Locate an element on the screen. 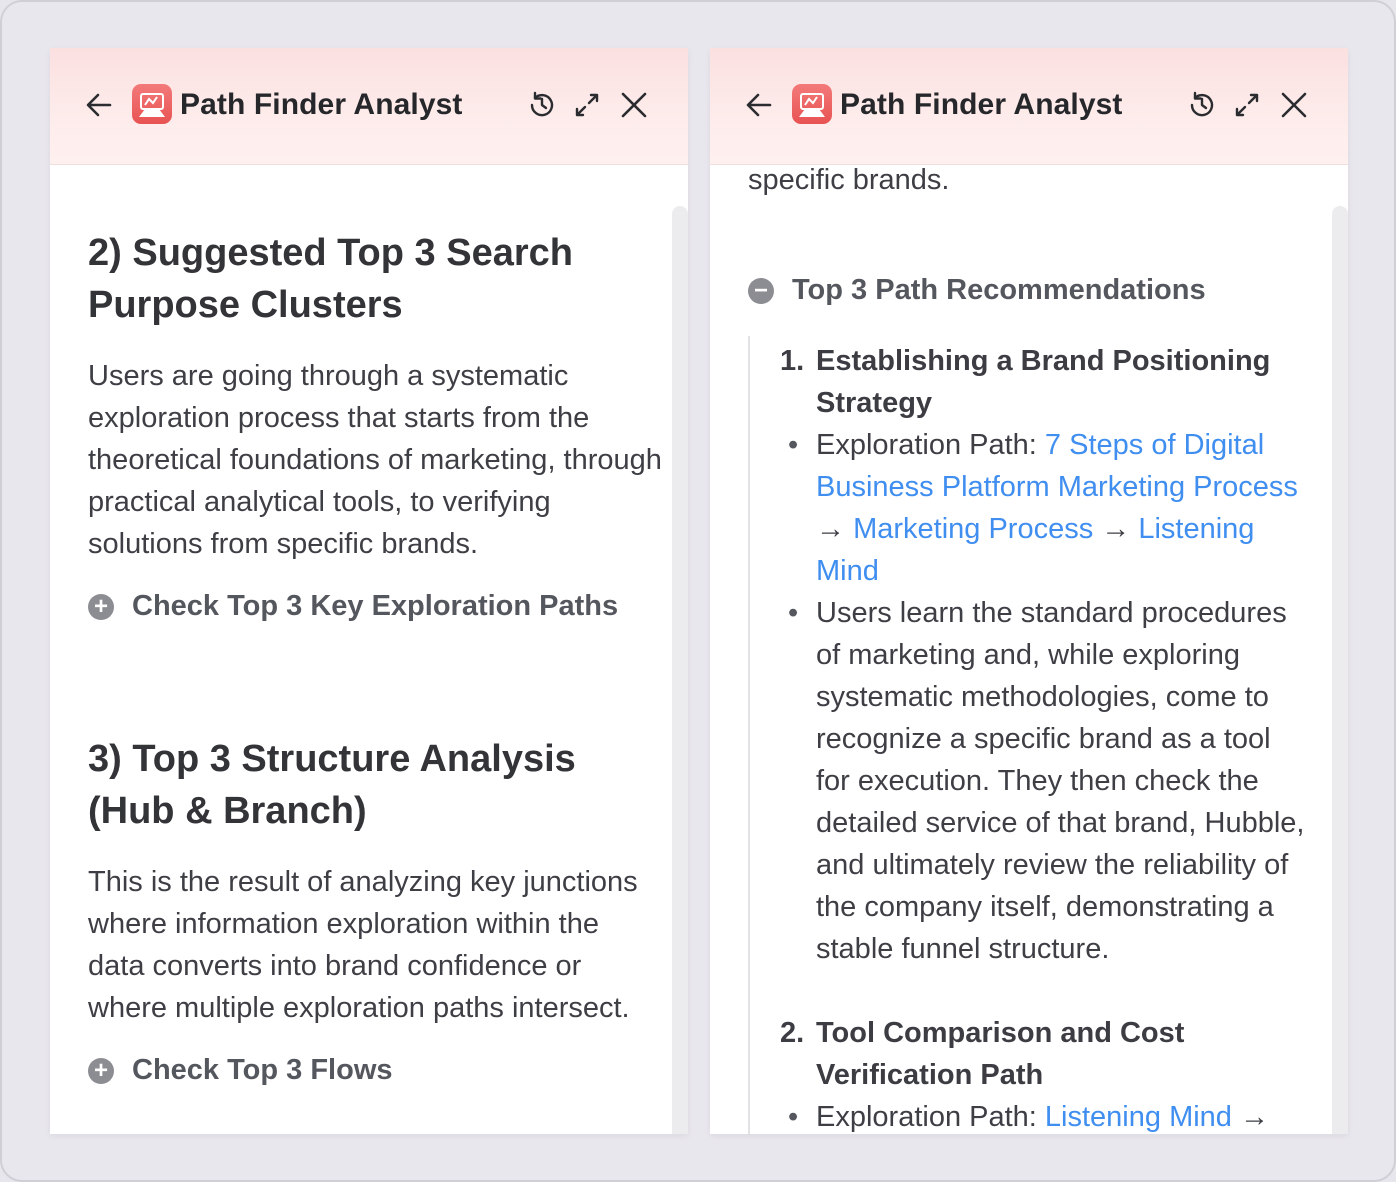 This screenshot has width=1396, height=1182. item-number: 2. is located at coordinates (792, 1033).